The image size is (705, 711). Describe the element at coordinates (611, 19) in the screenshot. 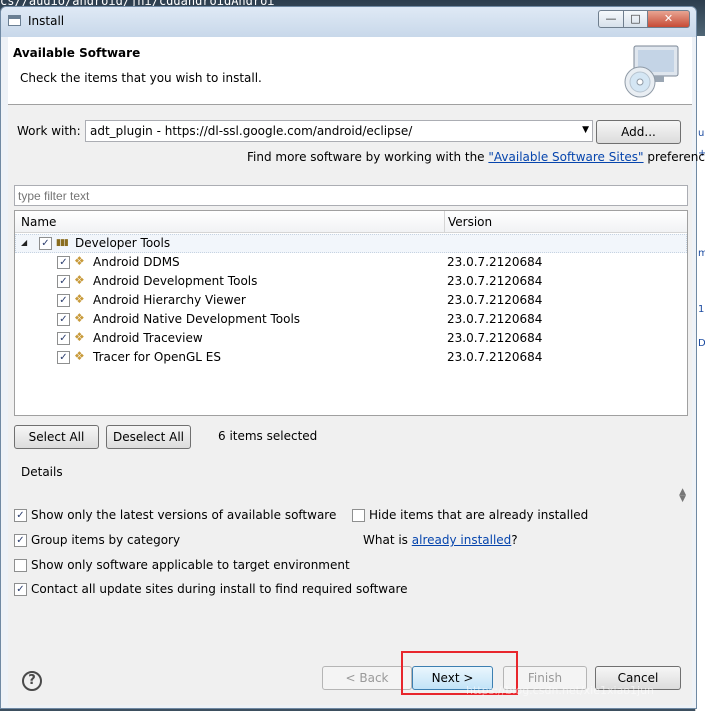

I see `minimize-button: —` at that location.